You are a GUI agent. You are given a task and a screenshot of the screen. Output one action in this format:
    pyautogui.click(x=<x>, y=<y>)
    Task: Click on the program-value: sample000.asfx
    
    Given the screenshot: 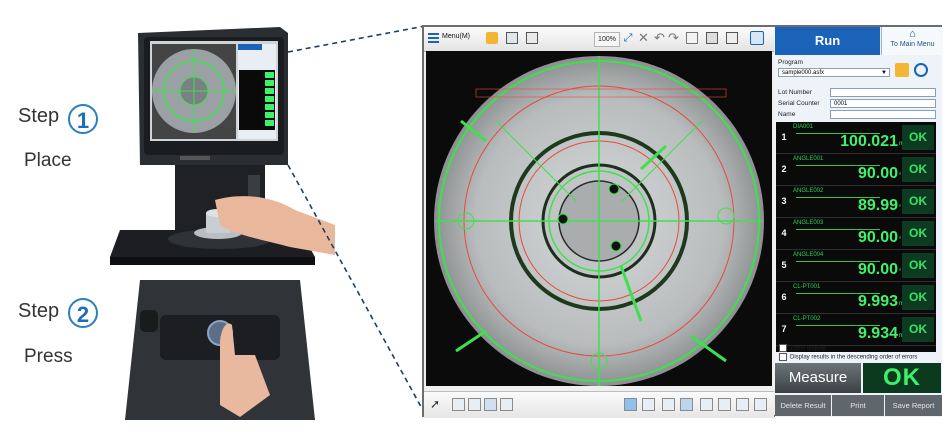 What is the action you would take?
    pyautogui.click(x=803, y=73)
    